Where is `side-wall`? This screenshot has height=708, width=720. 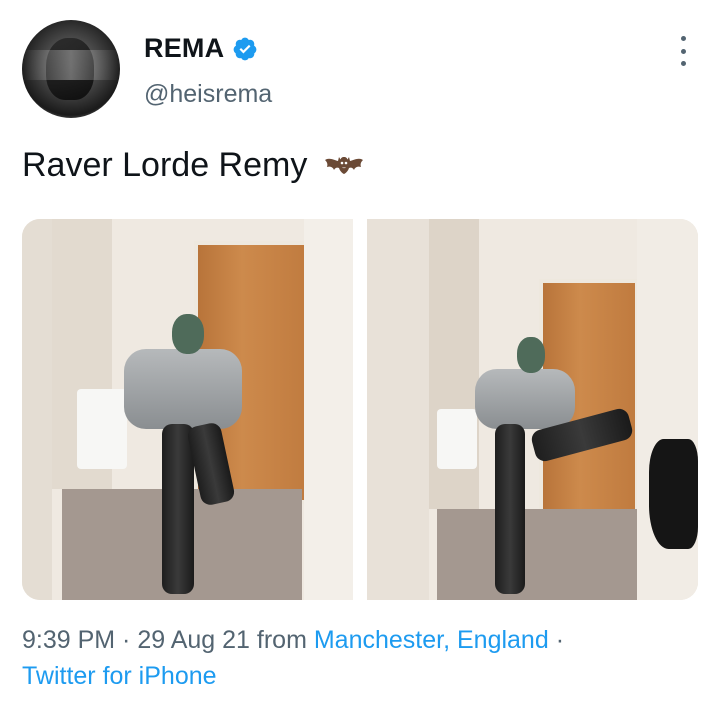 side-wall is located at coordinates (328, 409).